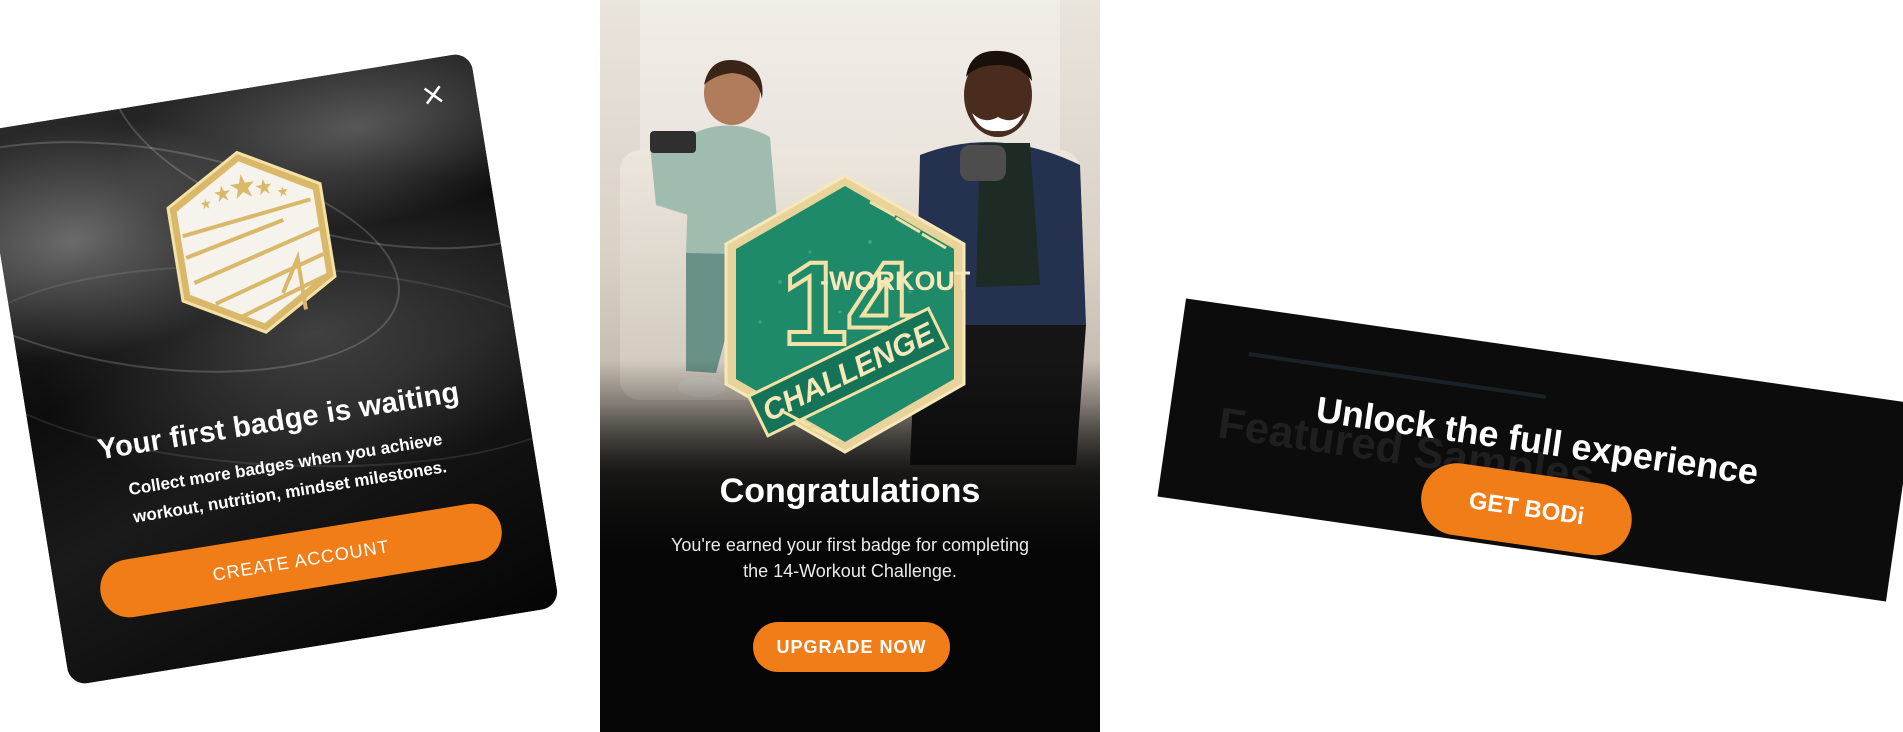 The height and width of the screenshot is (732, 1903). I want to click on close-button: ×, so click(433, 95).